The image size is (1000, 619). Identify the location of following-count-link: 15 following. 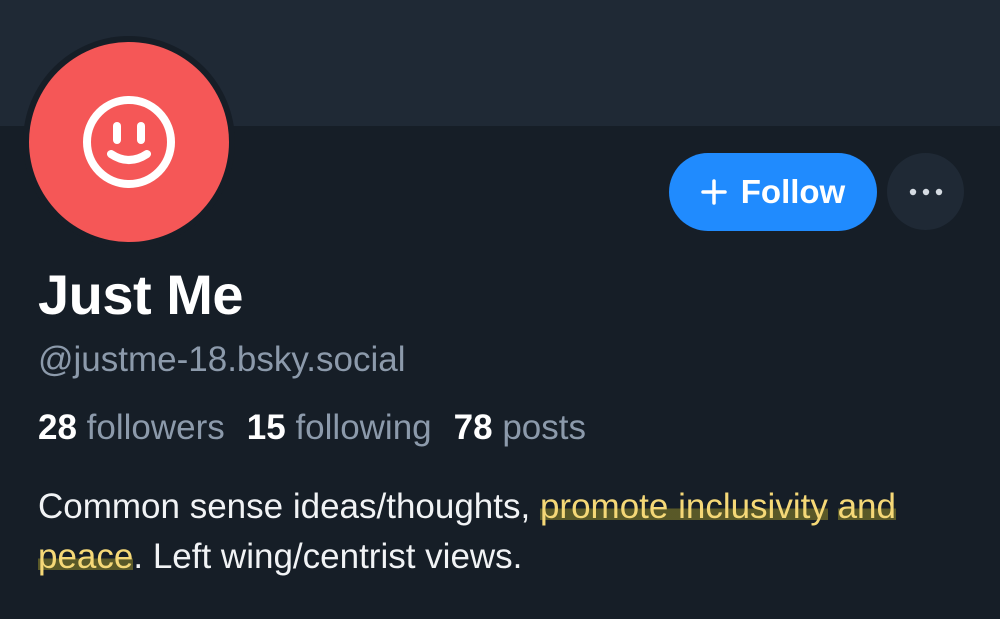
(339, 428).